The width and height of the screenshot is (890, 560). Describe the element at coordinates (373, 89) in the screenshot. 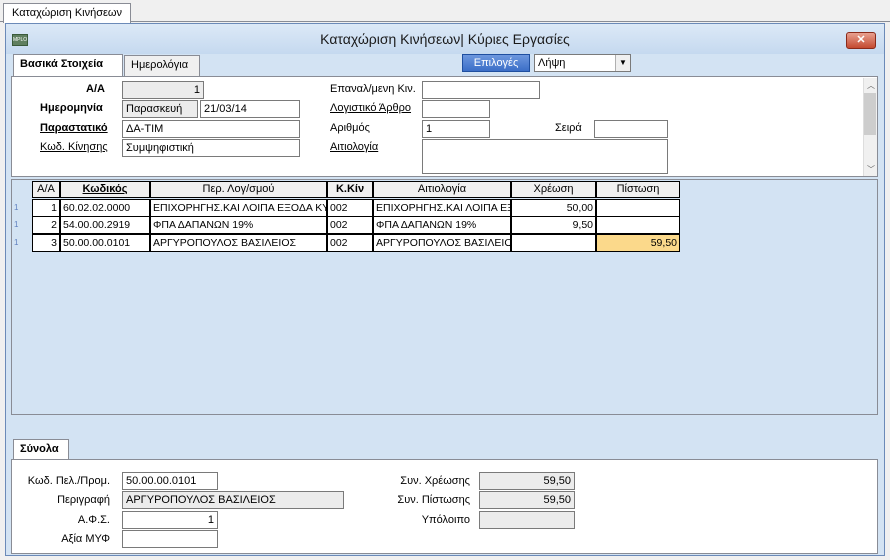

I see `repeat-label: Επαναλ/μενη Κιν.` at that location.